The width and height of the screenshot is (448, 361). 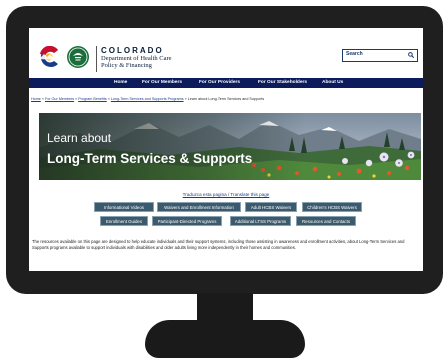 What do you see at coordinates (411, 55) in the screenshot?
I see `search-icon` at bounding box center [411, 55].